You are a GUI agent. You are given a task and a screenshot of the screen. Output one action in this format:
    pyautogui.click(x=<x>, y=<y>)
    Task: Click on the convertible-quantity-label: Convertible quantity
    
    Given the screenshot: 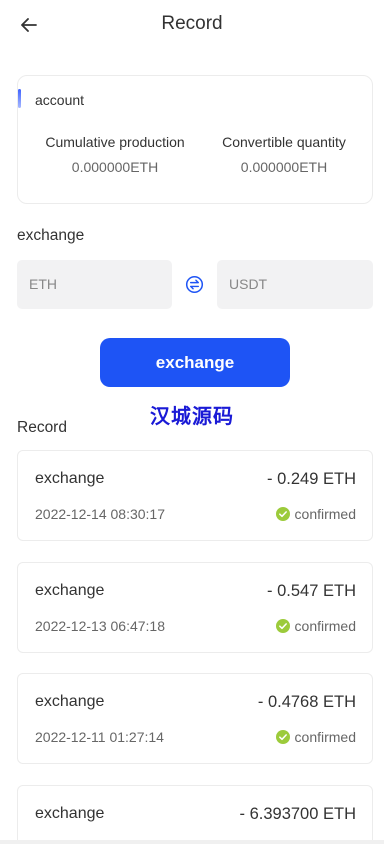 What is the action you would take?
    pyautogui.click(x=284, y=142)
    